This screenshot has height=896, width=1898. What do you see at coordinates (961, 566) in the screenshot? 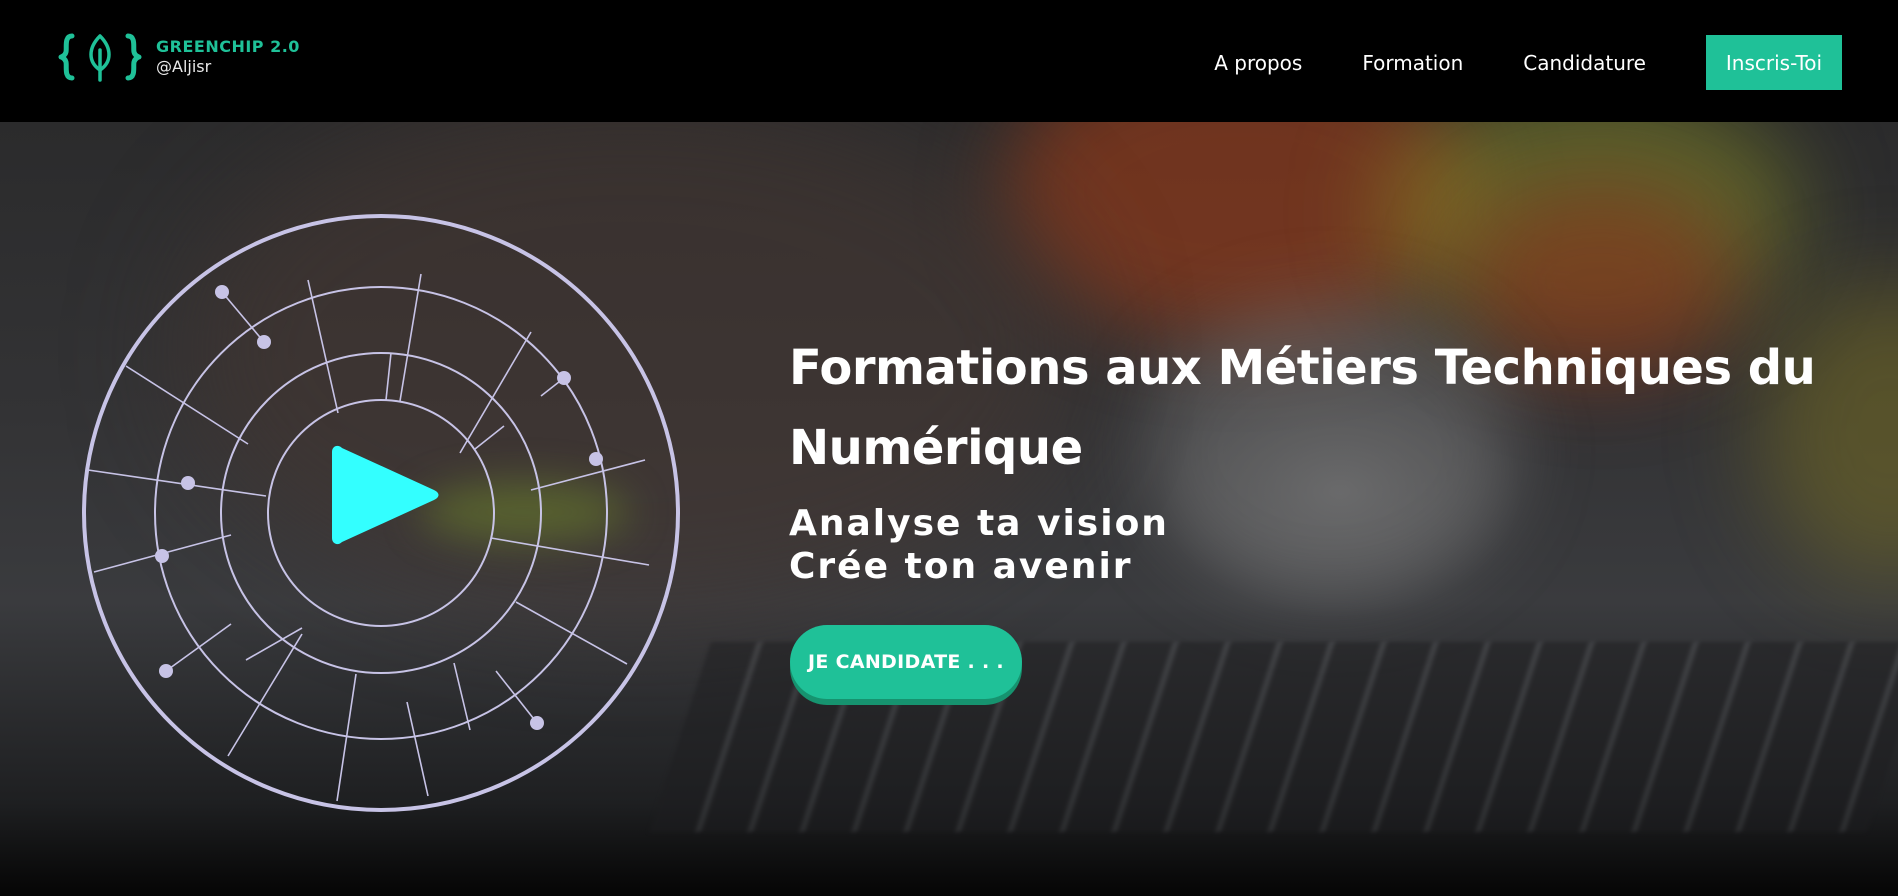
I see `hero-subtitle-line-2: Crée ton avenir` at bounding box center [961, 566].